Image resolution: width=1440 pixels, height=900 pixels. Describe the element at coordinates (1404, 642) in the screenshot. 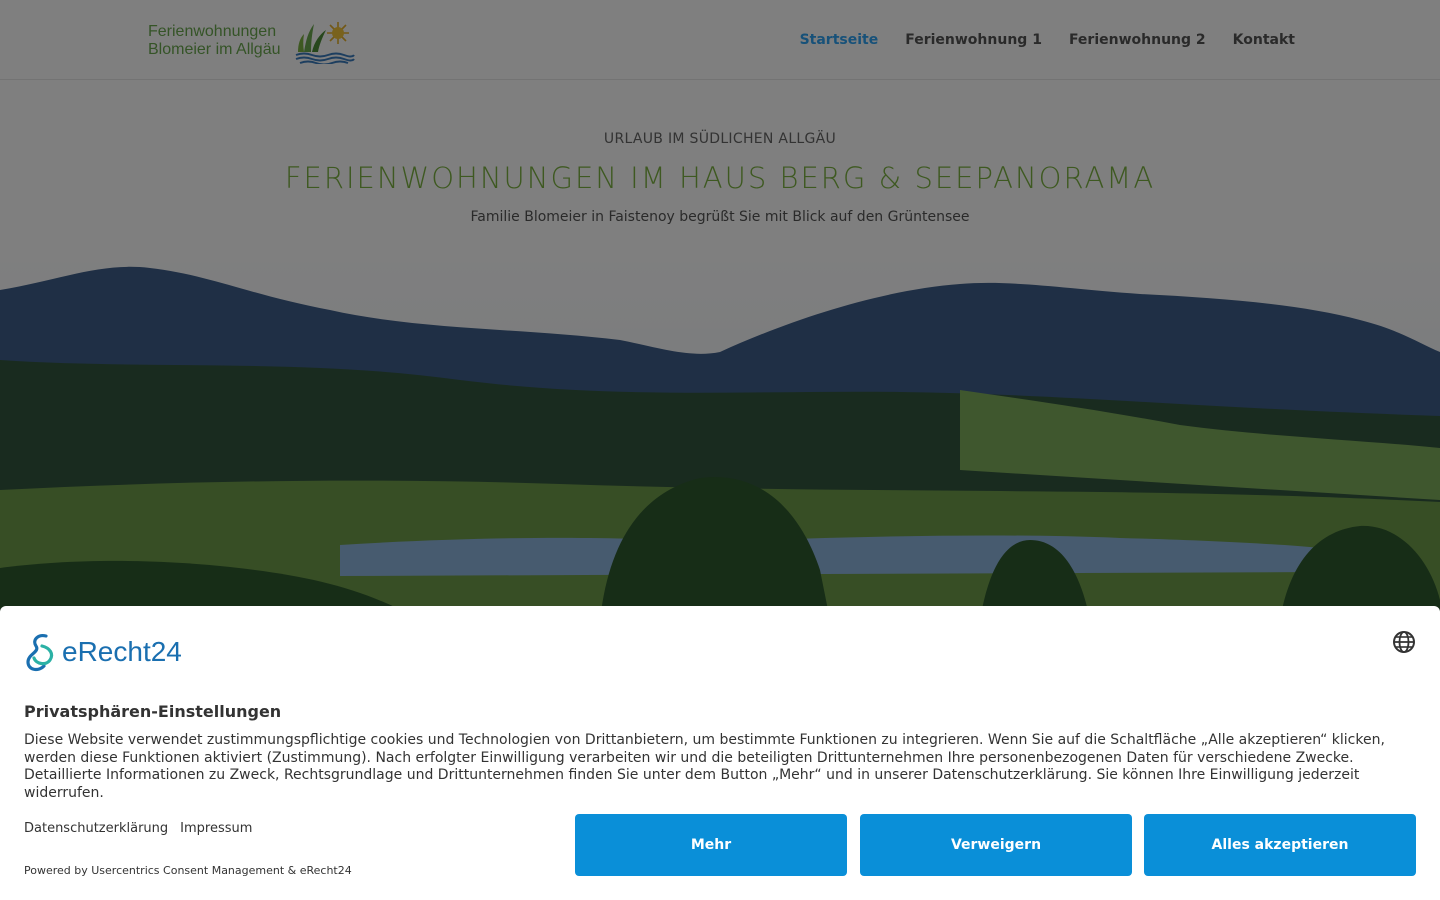

I see `globe-icon` at that location.